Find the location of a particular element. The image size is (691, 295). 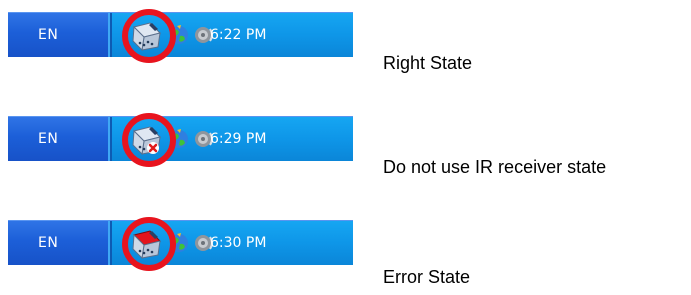

taskbar: EN 6:30 PM is located at coordinates (180, 244).